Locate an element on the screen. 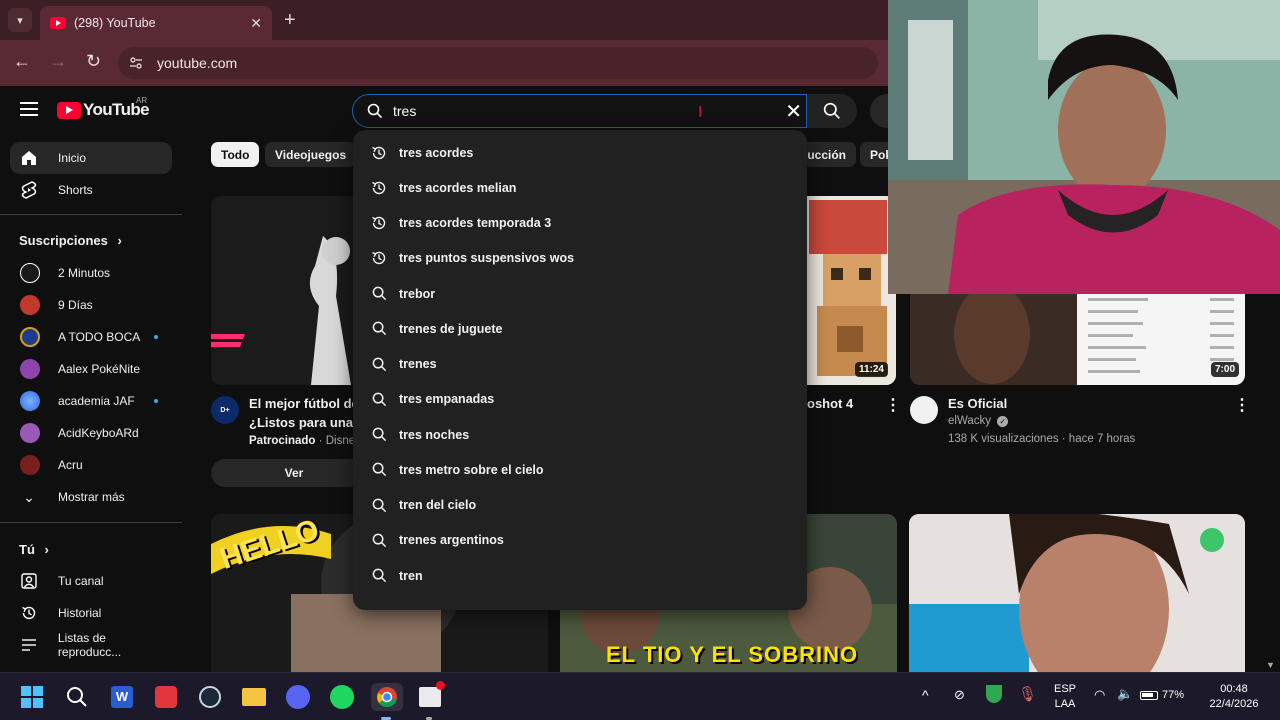 This screenshot has height=720, width=1280. sidebar-item-tu-canal: Tu canal is located at coordinates (91, 581).